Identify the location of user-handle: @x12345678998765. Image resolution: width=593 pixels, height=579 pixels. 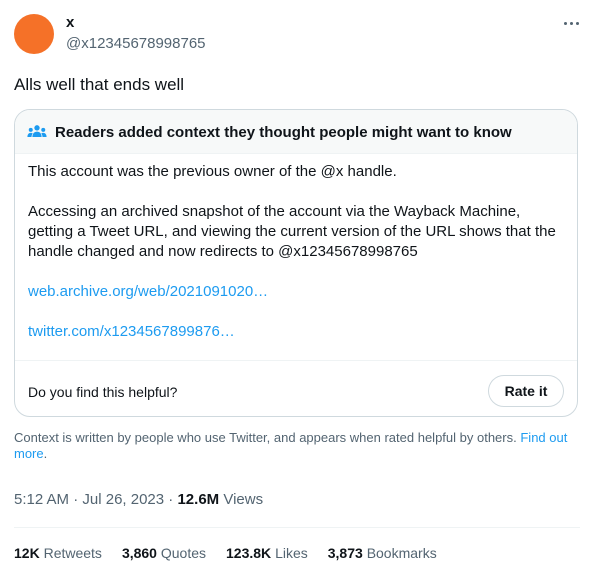
(136, 44).